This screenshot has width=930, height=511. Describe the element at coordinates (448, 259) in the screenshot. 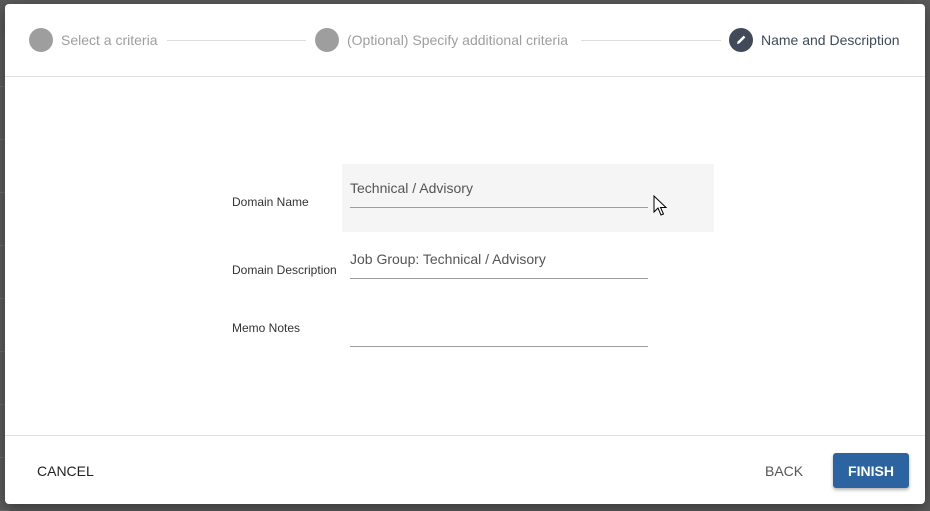

I see `domain-description-value: Job Group: Technical / Advisory` at that location.